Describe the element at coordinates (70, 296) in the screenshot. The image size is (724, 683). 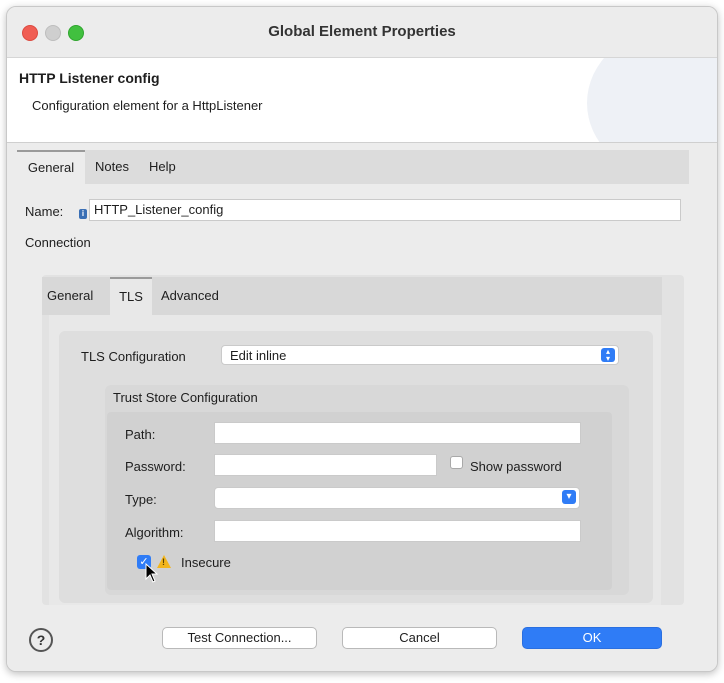
I see `connection-tab-general: General` at that location.